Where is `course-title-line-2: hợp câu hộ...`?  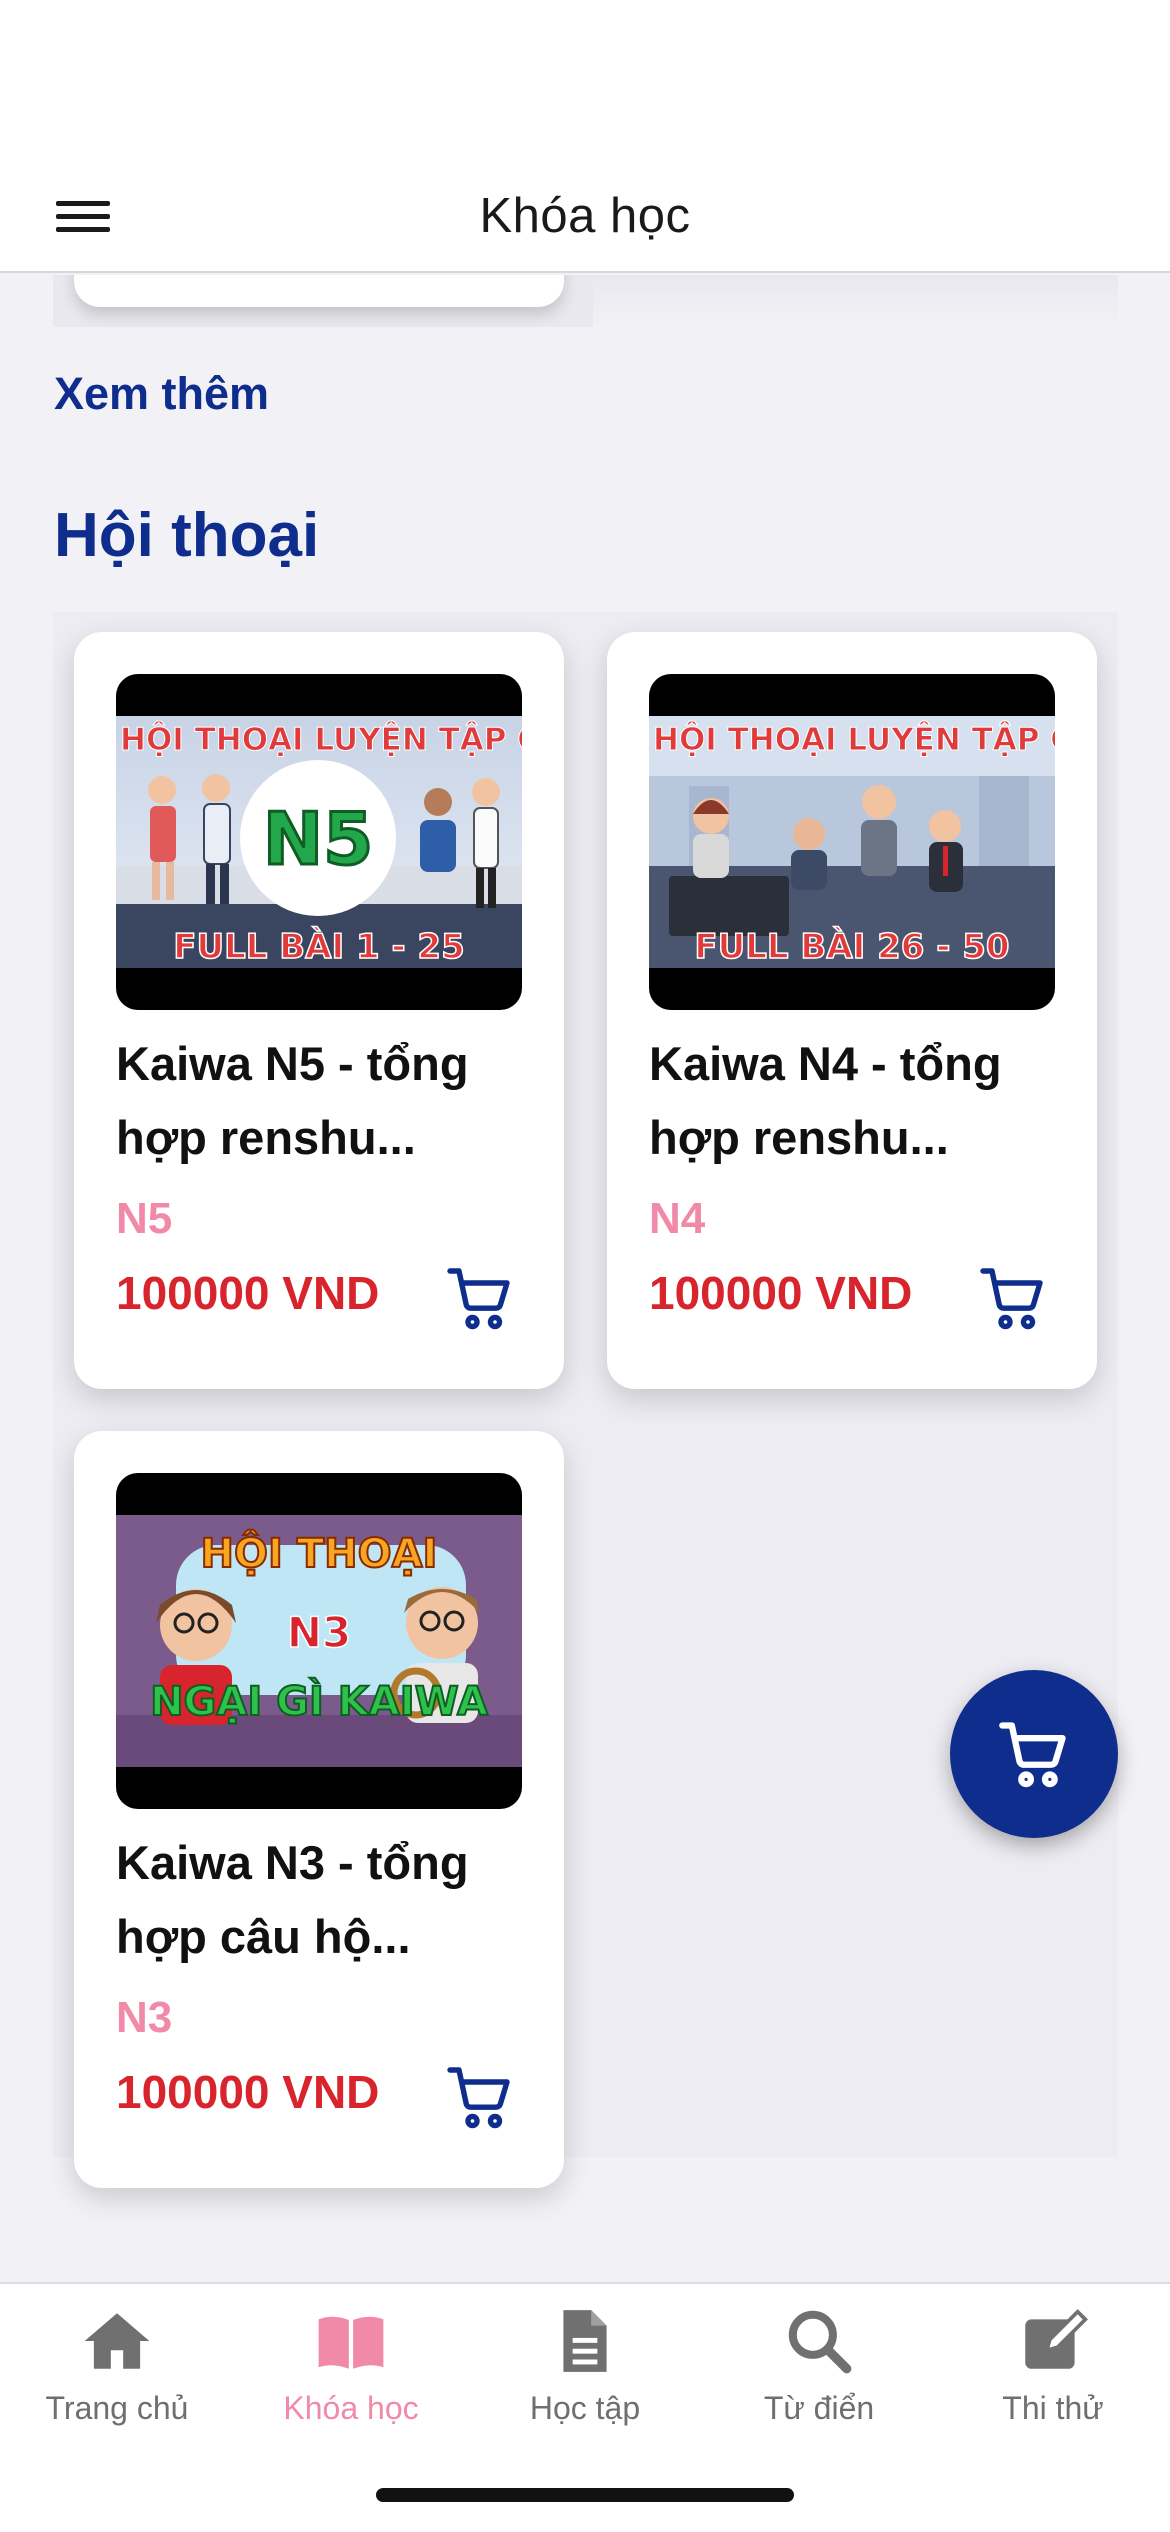 course-title-line-2: hợp câu hộ... is located at coordinates (263, 1936).